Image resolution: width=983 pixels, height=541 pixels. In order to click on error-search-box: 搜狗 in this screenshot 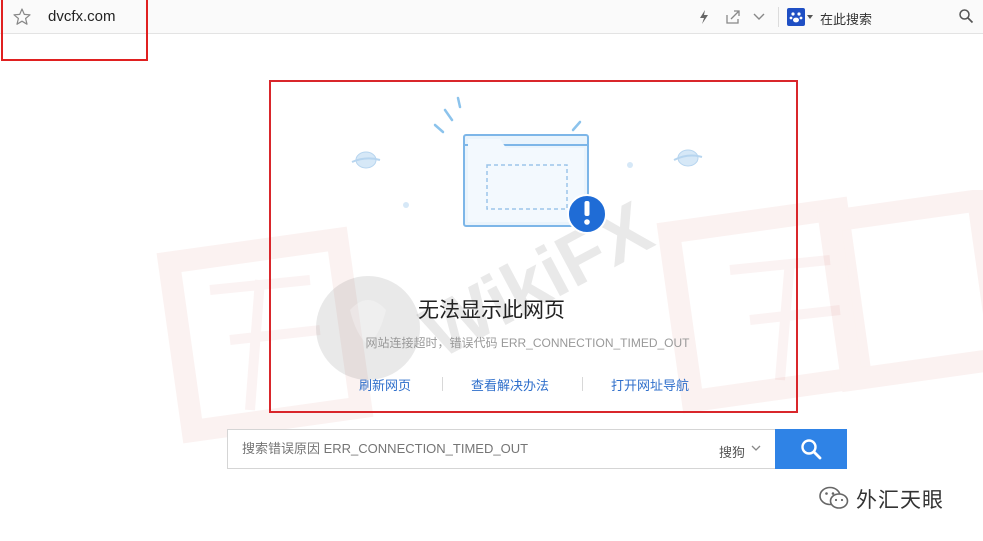, I will do `click(501, 449)`.